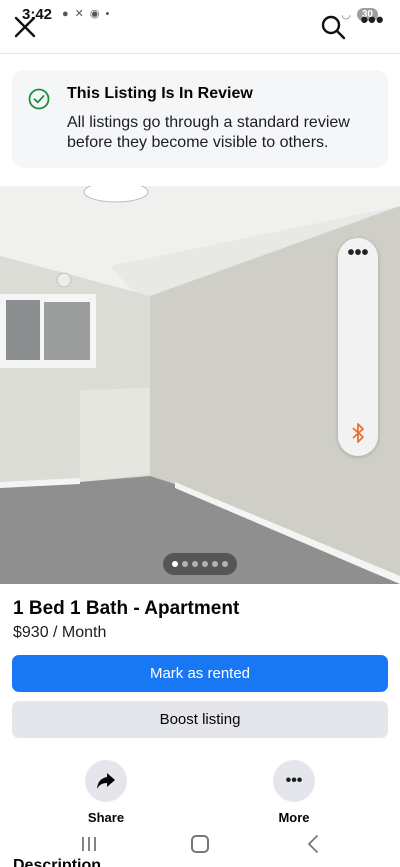 The width and height of the screenshot is (400, 867). Describe the element at coordinates (313, 844) in the screenshot. I see `back-icon` at that location.